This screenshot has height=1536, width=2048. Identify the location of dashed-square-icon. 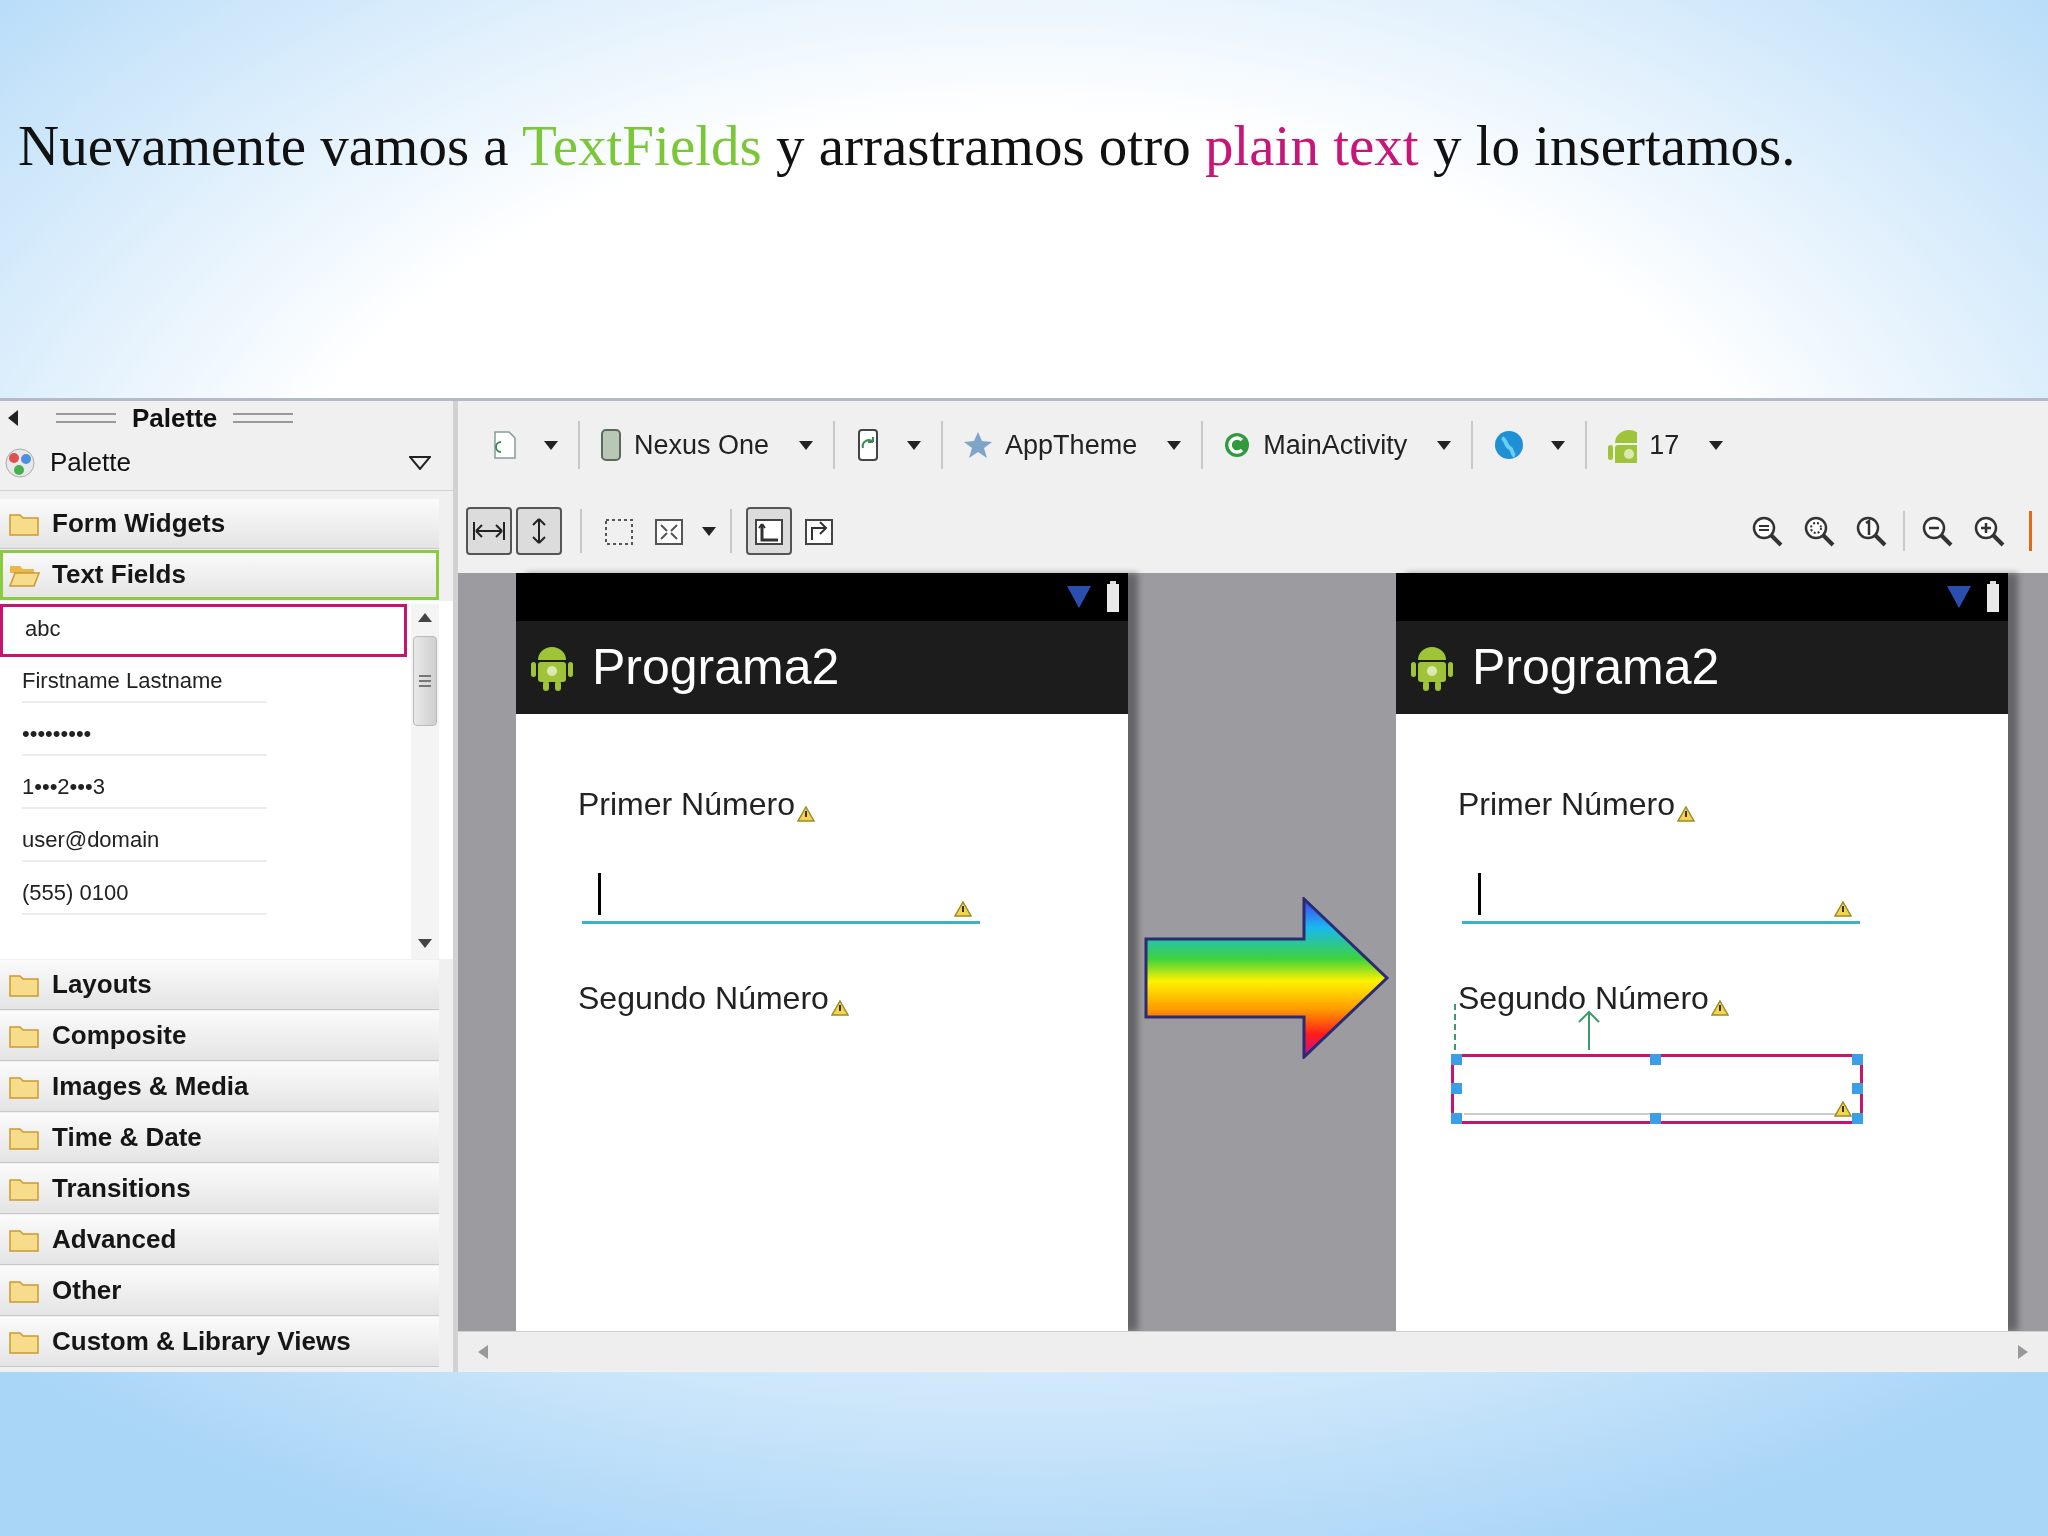
(619, 531).